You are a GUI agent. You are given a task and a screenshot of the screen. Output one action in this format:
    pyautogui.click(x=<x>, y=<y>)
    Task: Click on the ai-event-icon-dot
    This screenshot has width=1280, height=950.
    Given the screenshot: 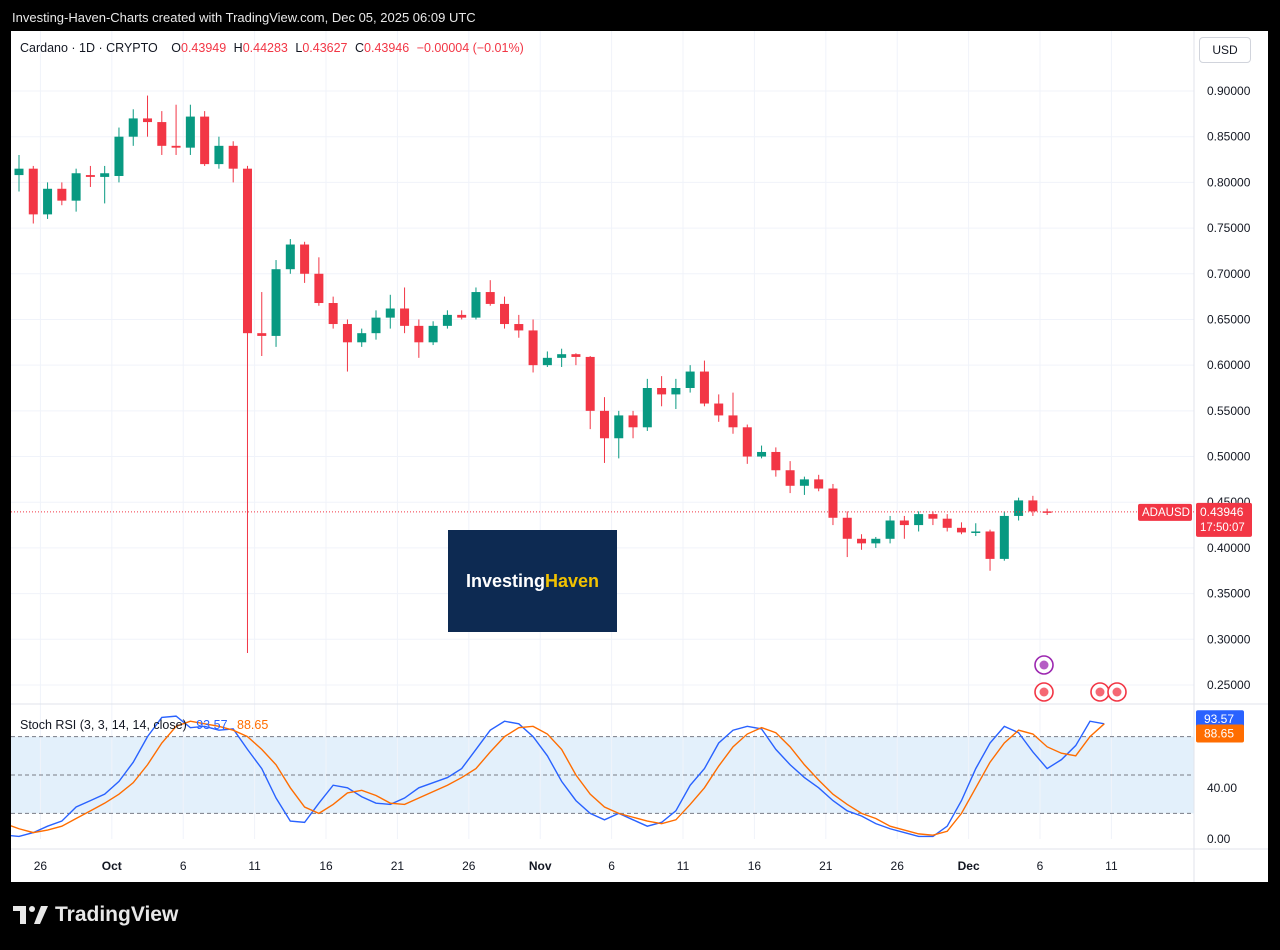 What is the action you would take?
    pyautogui.click(x=1044, y=665)
    